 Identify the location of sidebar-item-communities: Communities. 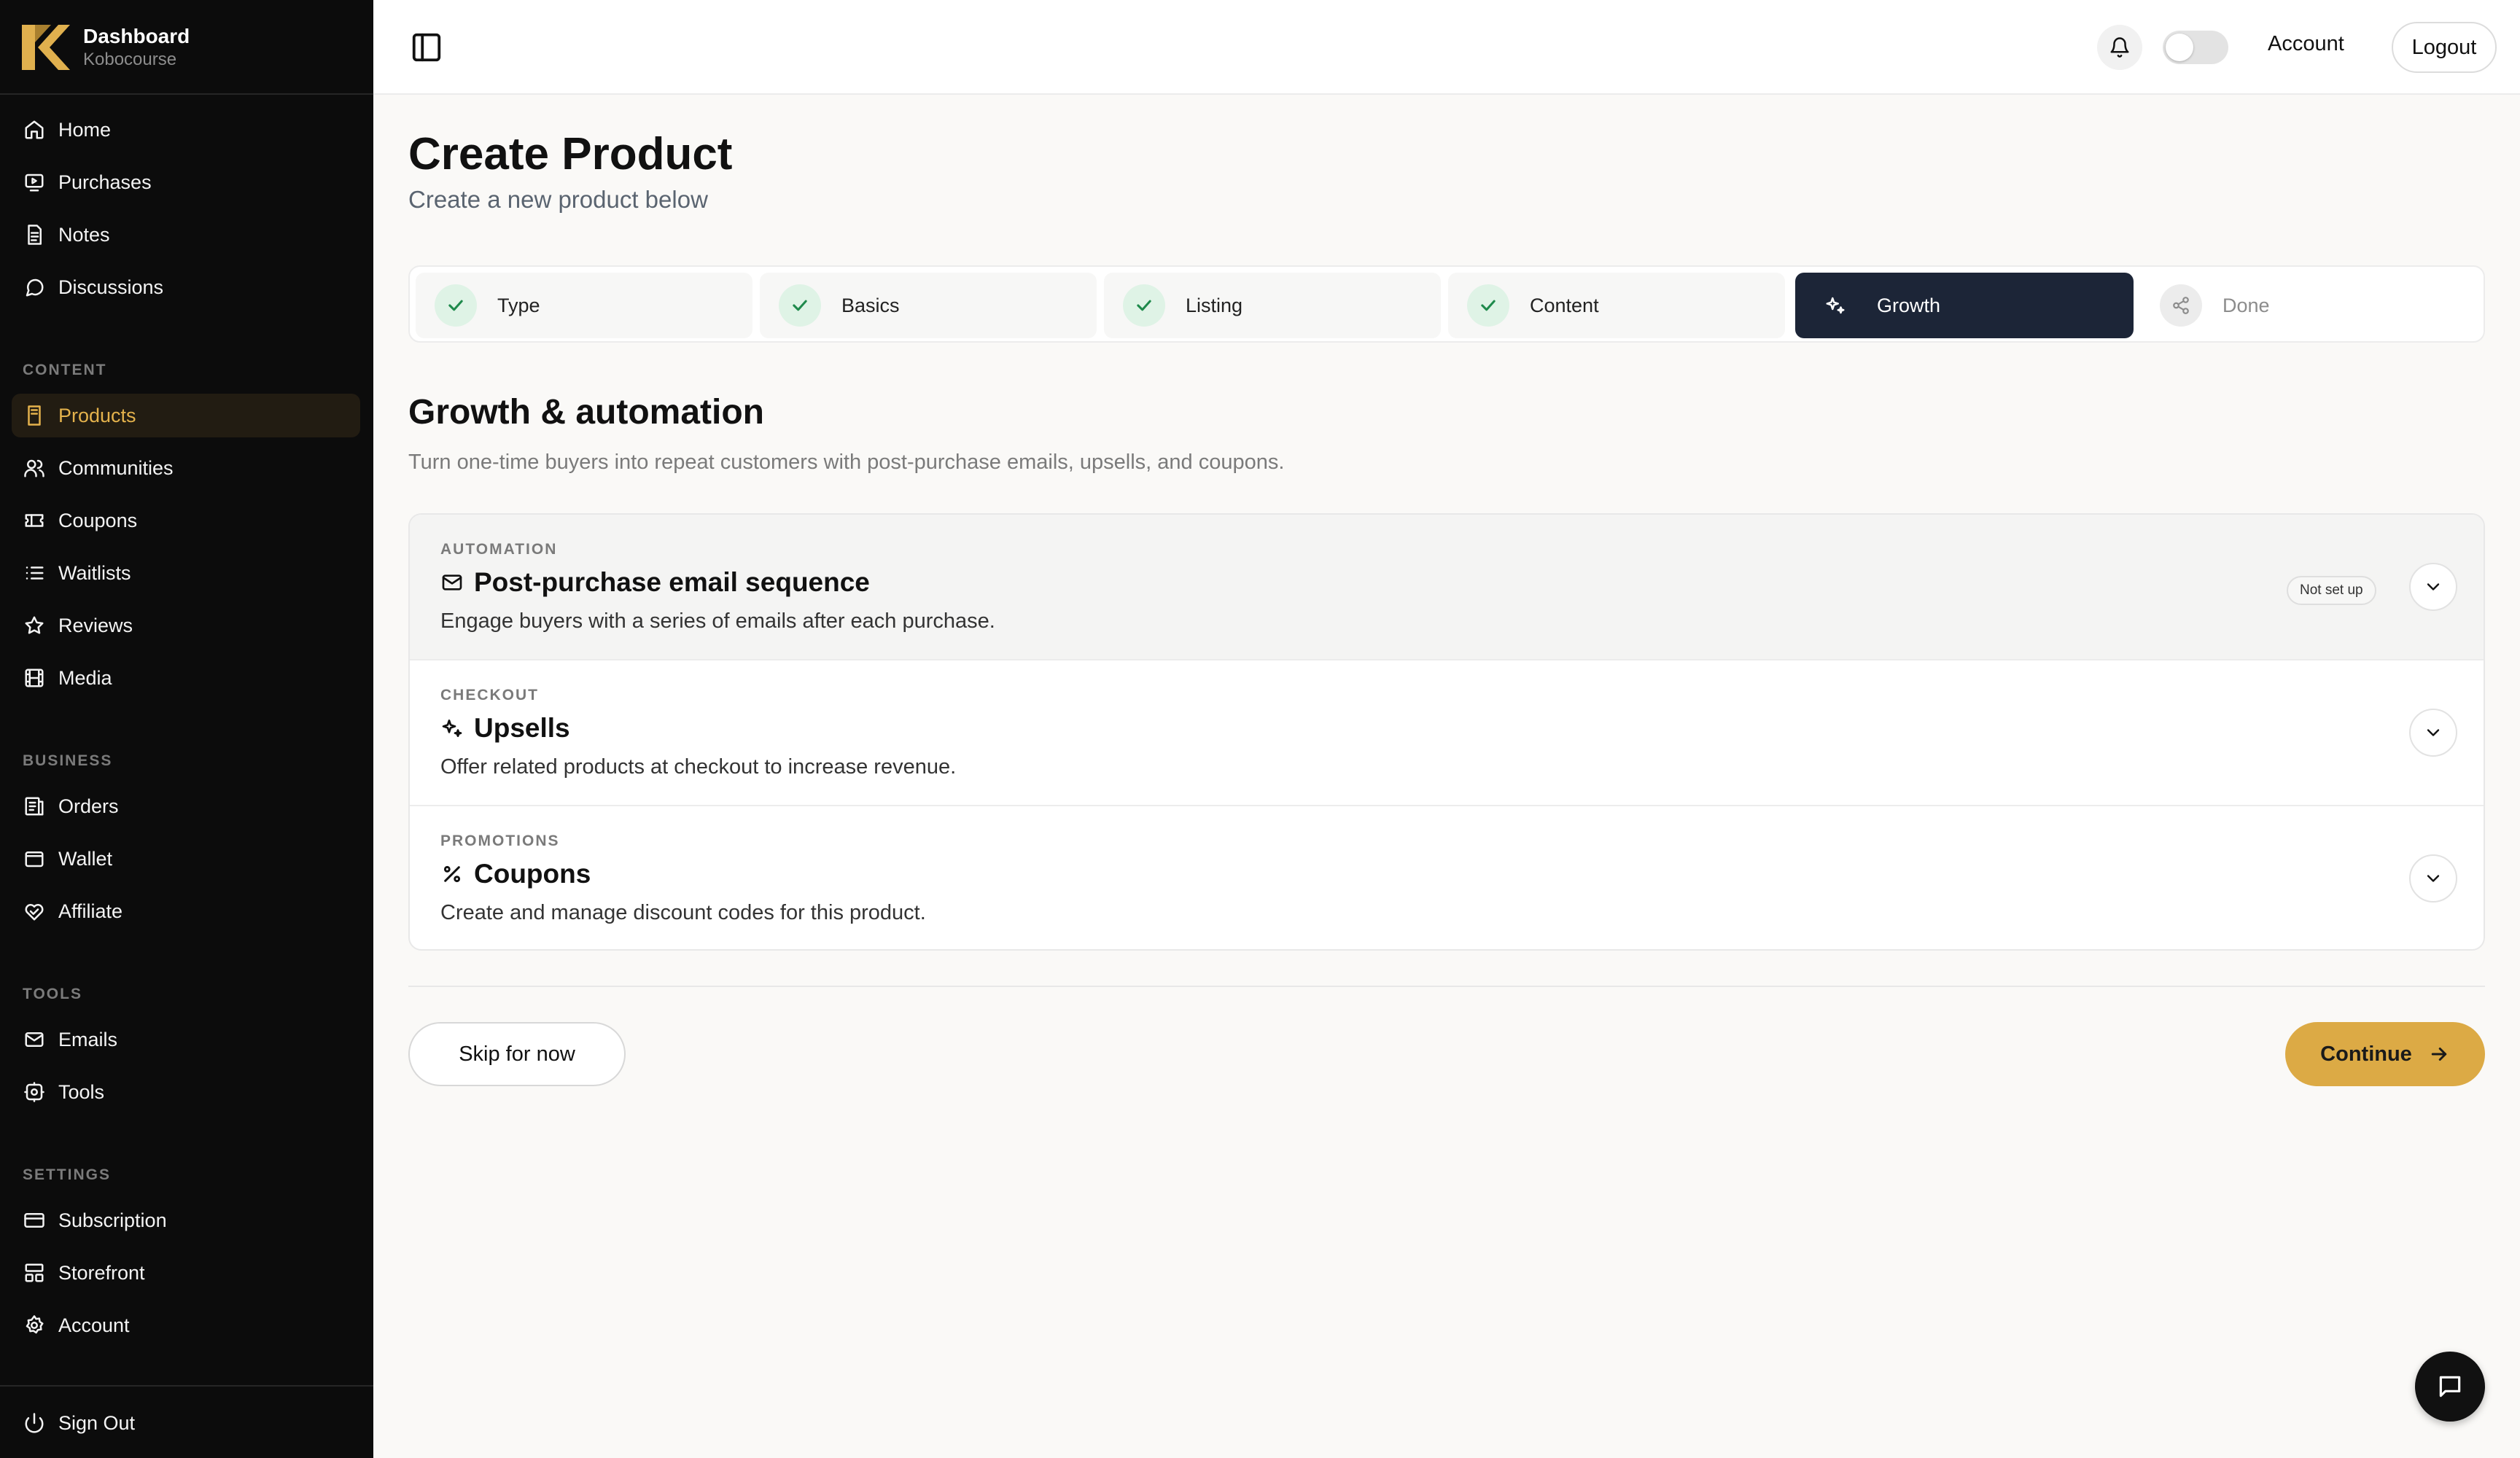
(186, 468).